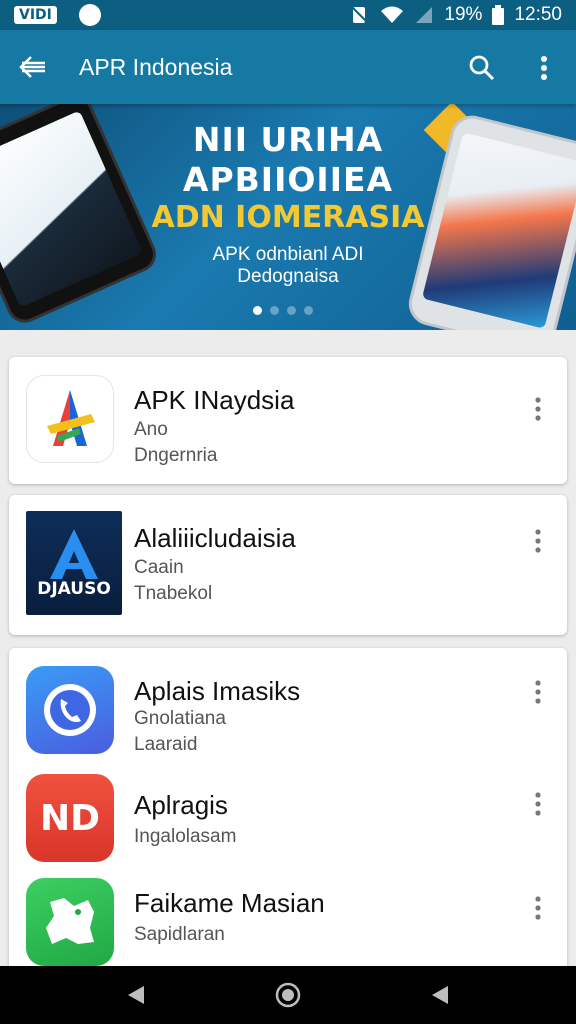  I want to click on app-developer: Ingalolasam, so click(185, 836).